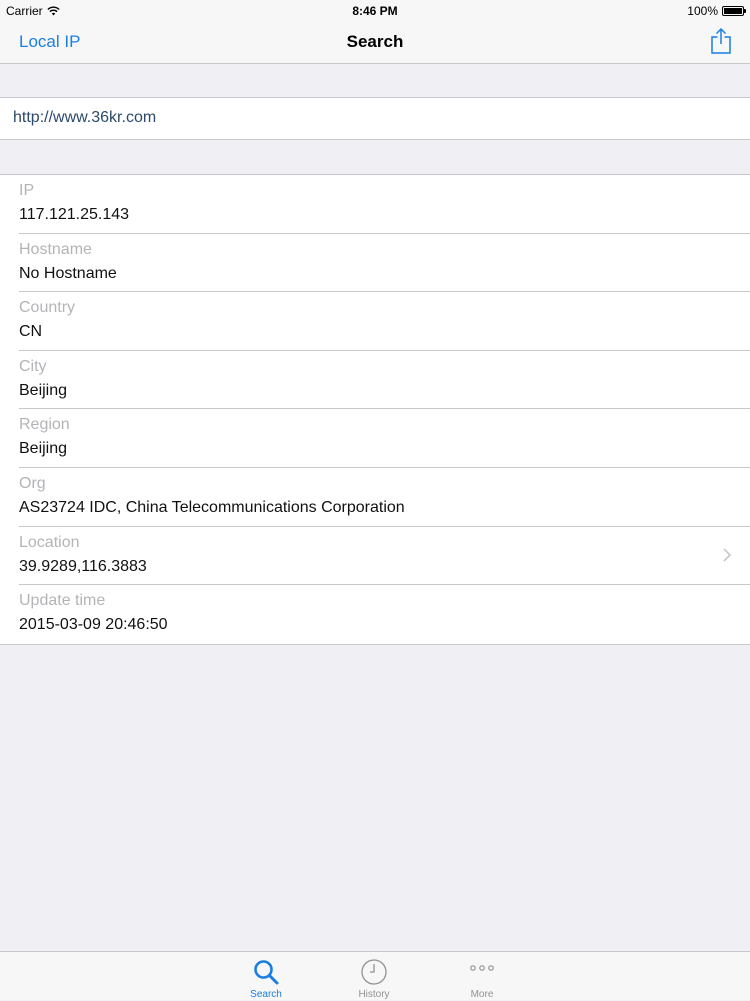 The image size is (750, 1001). I want to click on detail-value: No Hostname, so click(68, 273).